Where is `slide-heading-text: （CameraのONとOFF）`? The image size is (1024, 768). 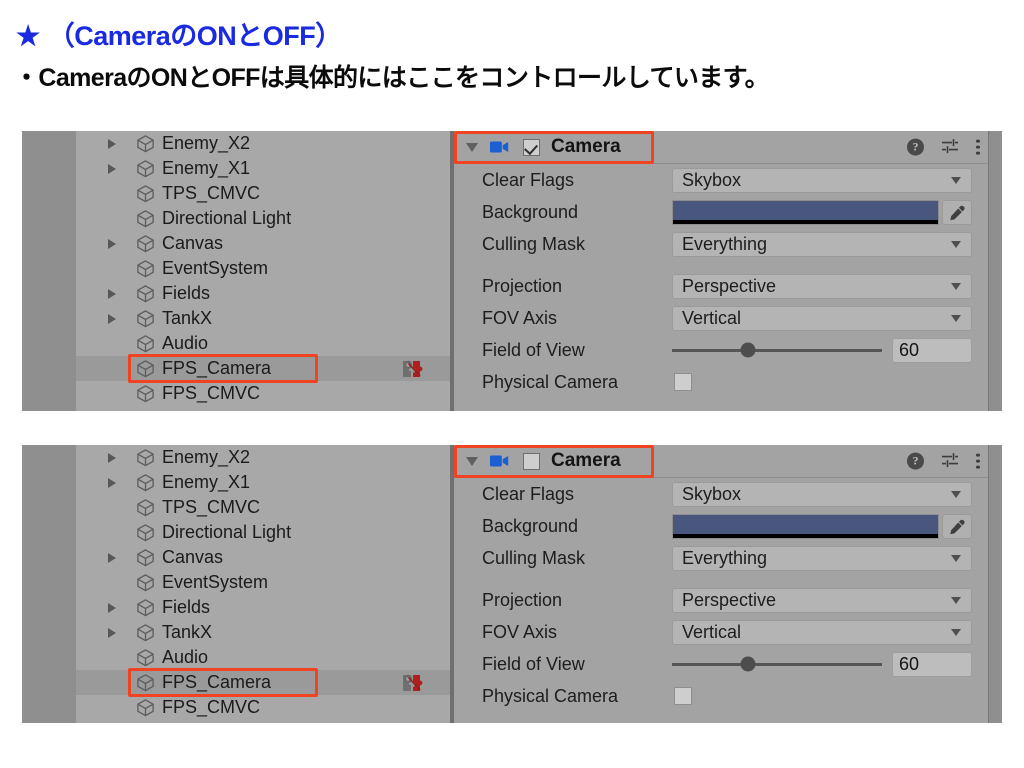 slide-heading-text: （CameraのONとOFF） is located at coordinates (195, 36).